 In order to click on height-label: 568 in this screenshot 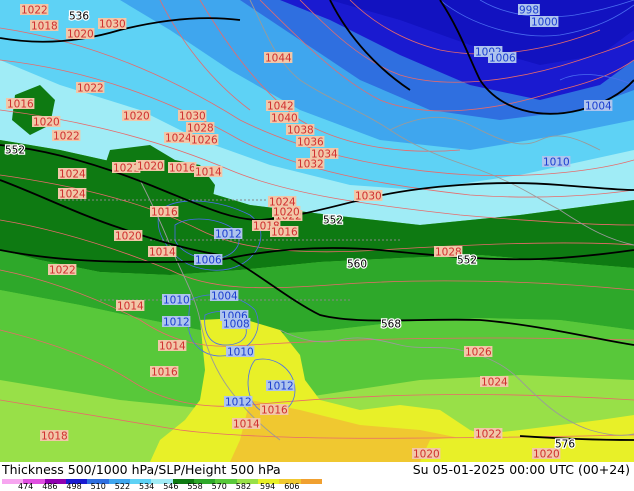, I will do `click(391, 325)`.